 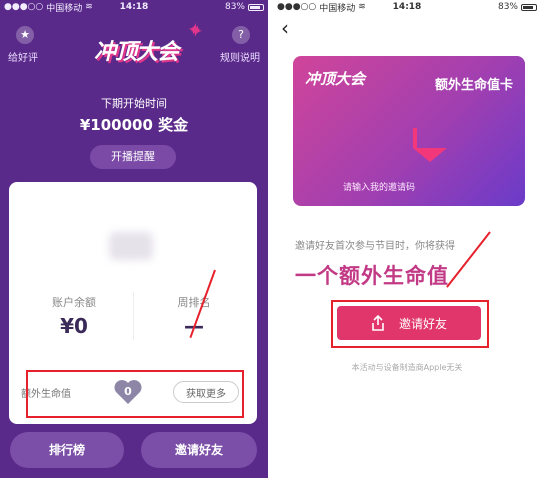 What do you see at coordinates (131, 246) in the screenshot?
I see `avatar` at bounding box center [131, 246].